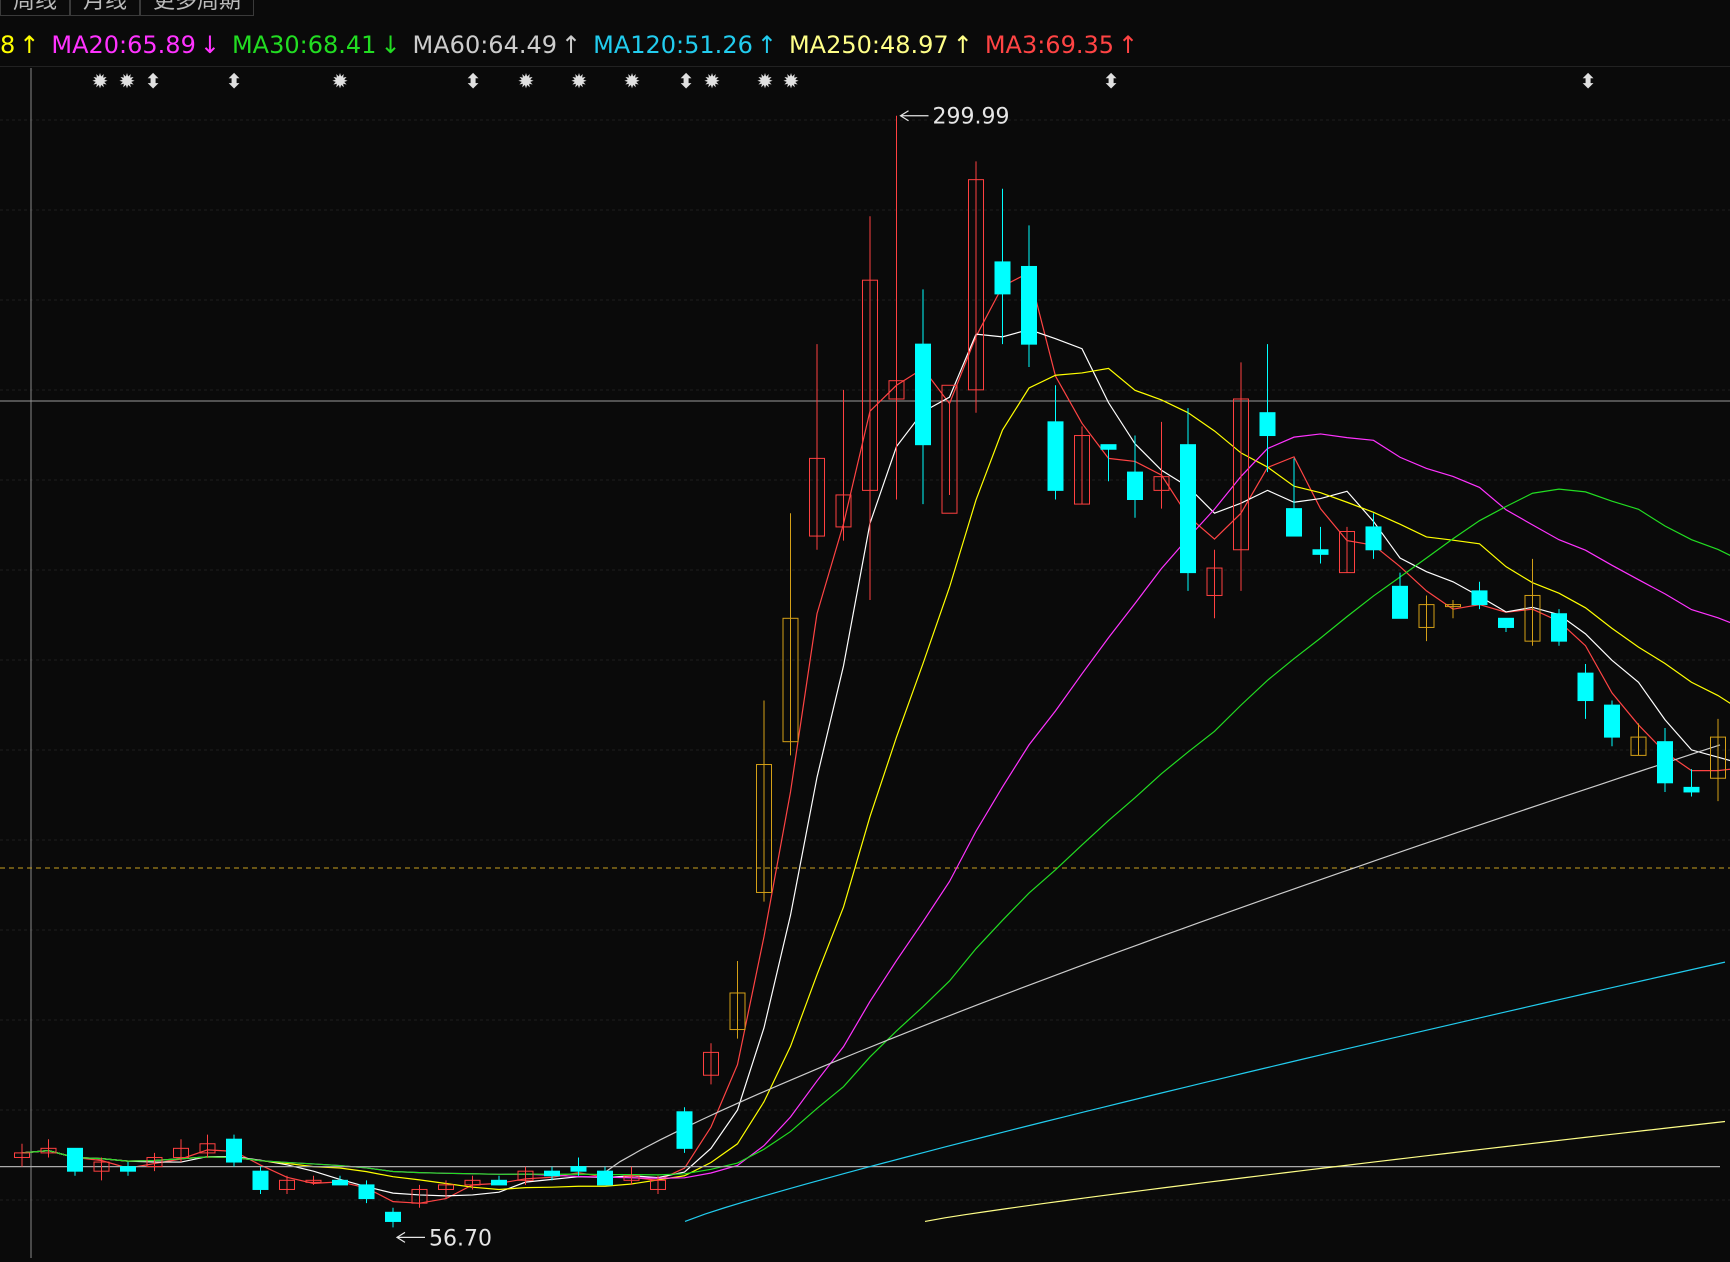  What do you see at coordinates (971, 117) in the screenshot?
I see `high-price-label: 299.99` at bounding box center [971, 117].